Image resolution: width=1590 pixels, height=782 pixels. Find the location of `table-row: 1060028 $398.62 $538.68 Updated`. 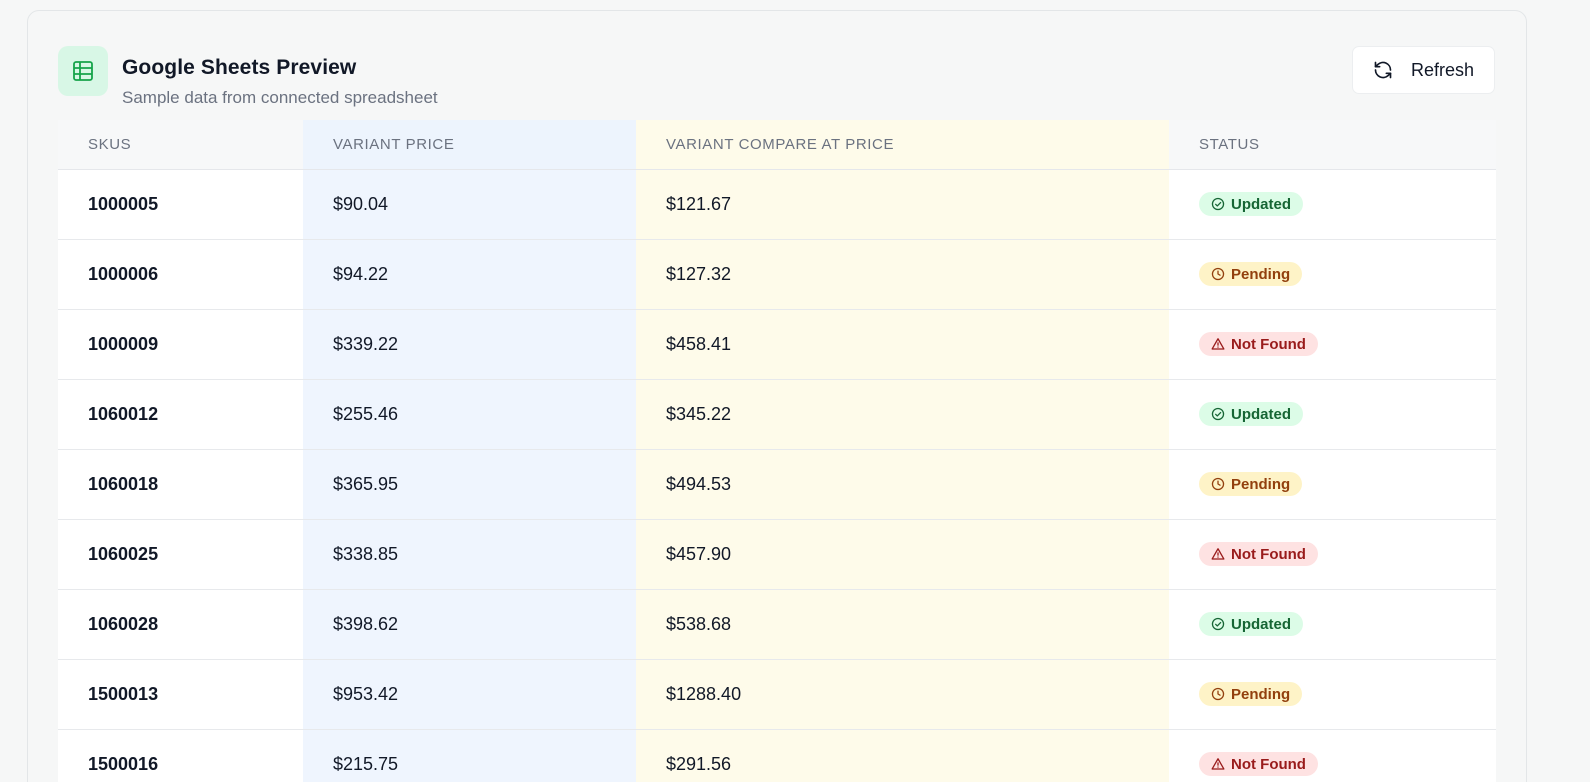

table-row: 1060028 $398.62 $538.68 Updated is located at coordinates (777, 624).